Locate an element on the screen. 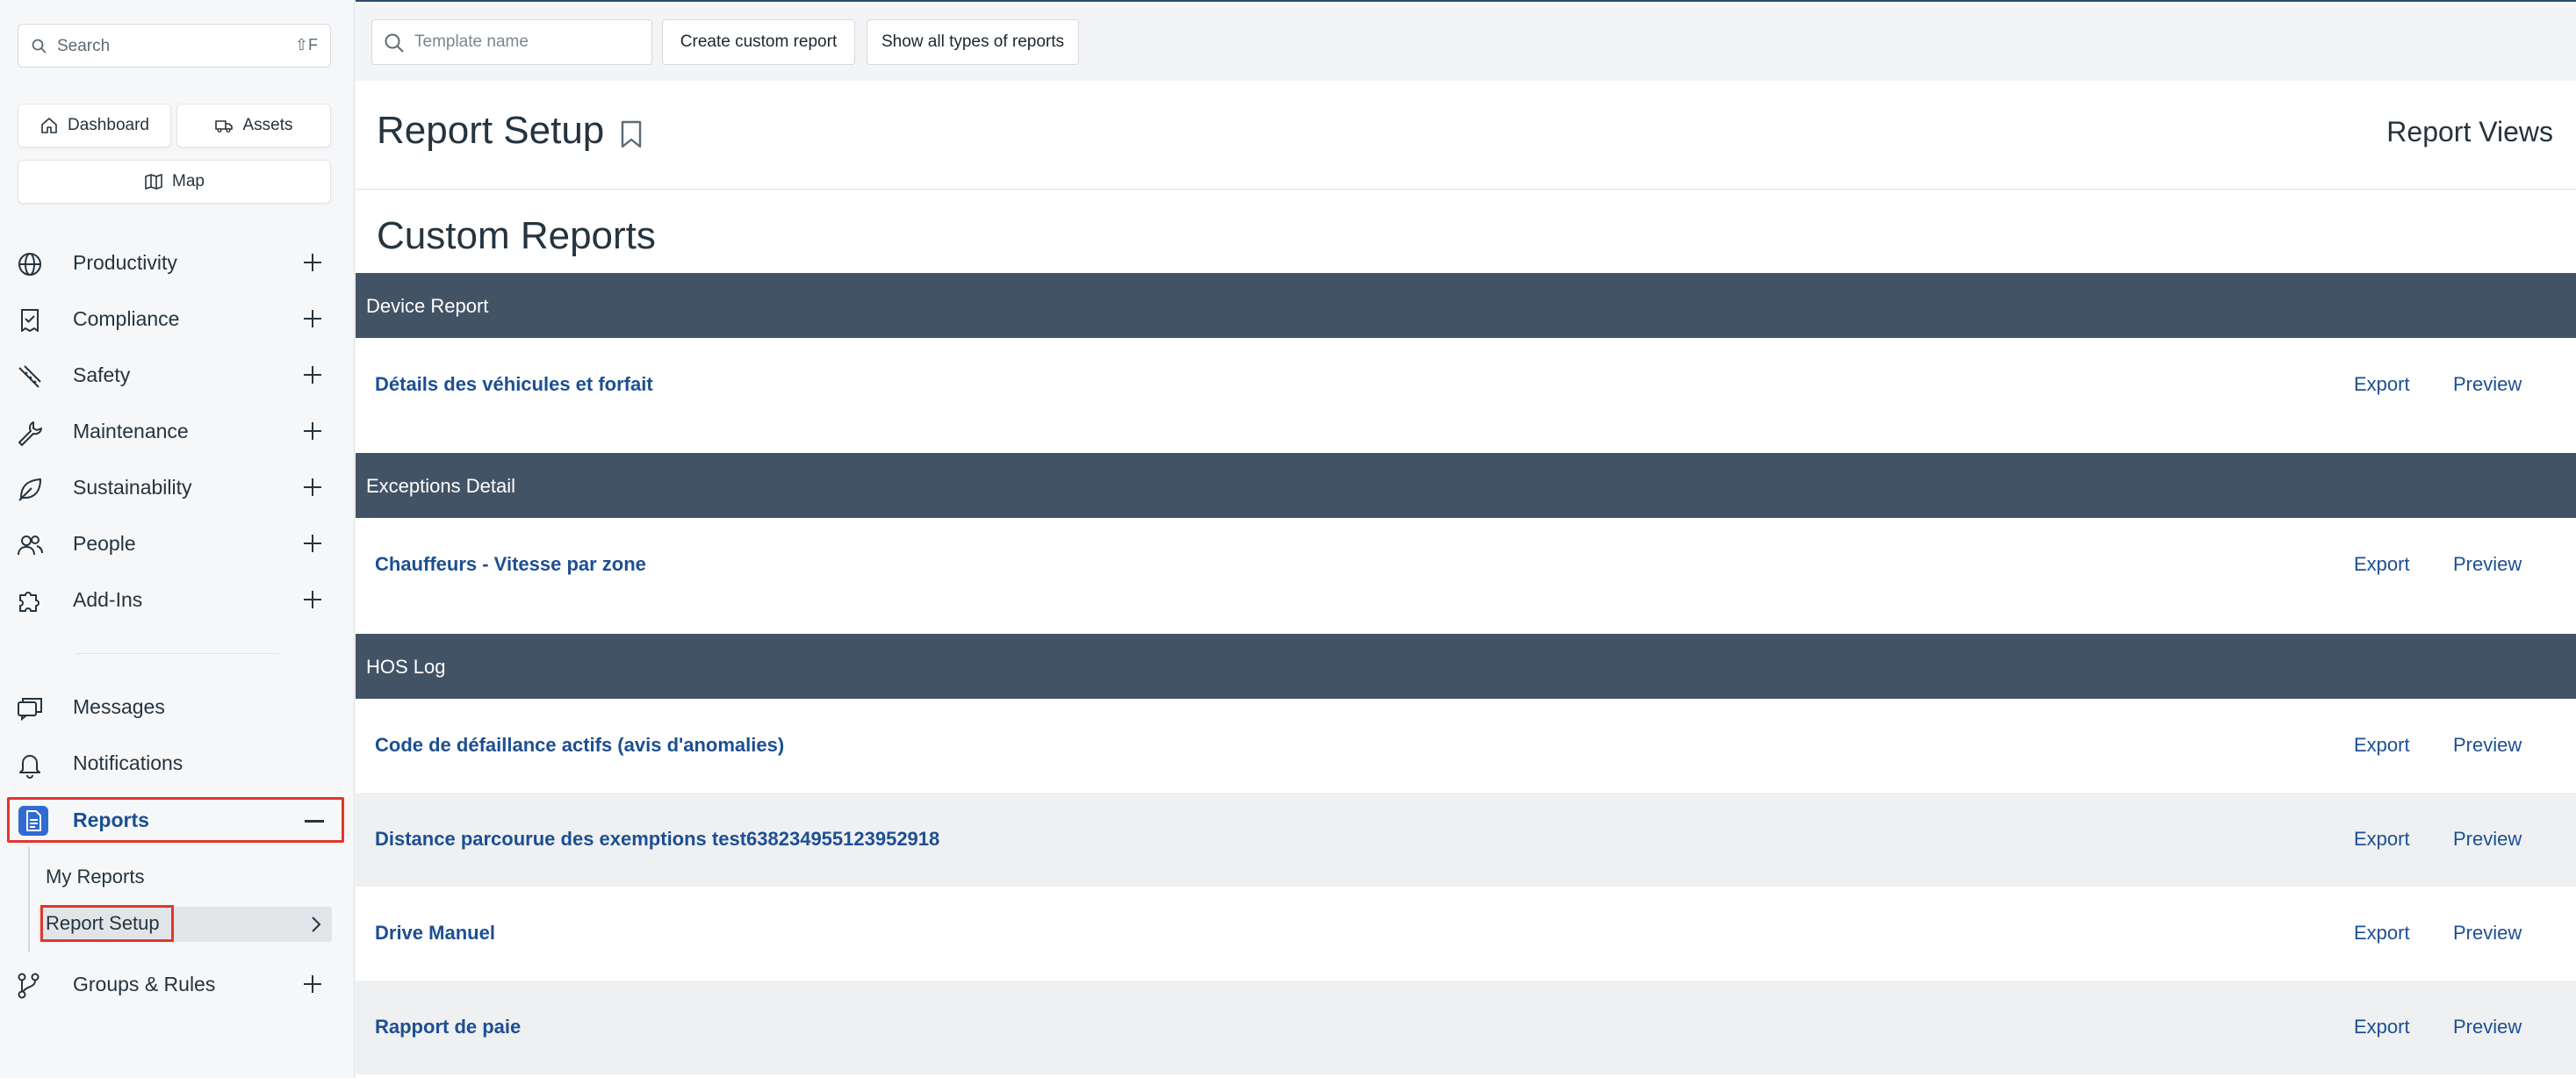 The image size is (2576, 1078). sidebar-item-messages: Messages is located at coordinates (172, 706).